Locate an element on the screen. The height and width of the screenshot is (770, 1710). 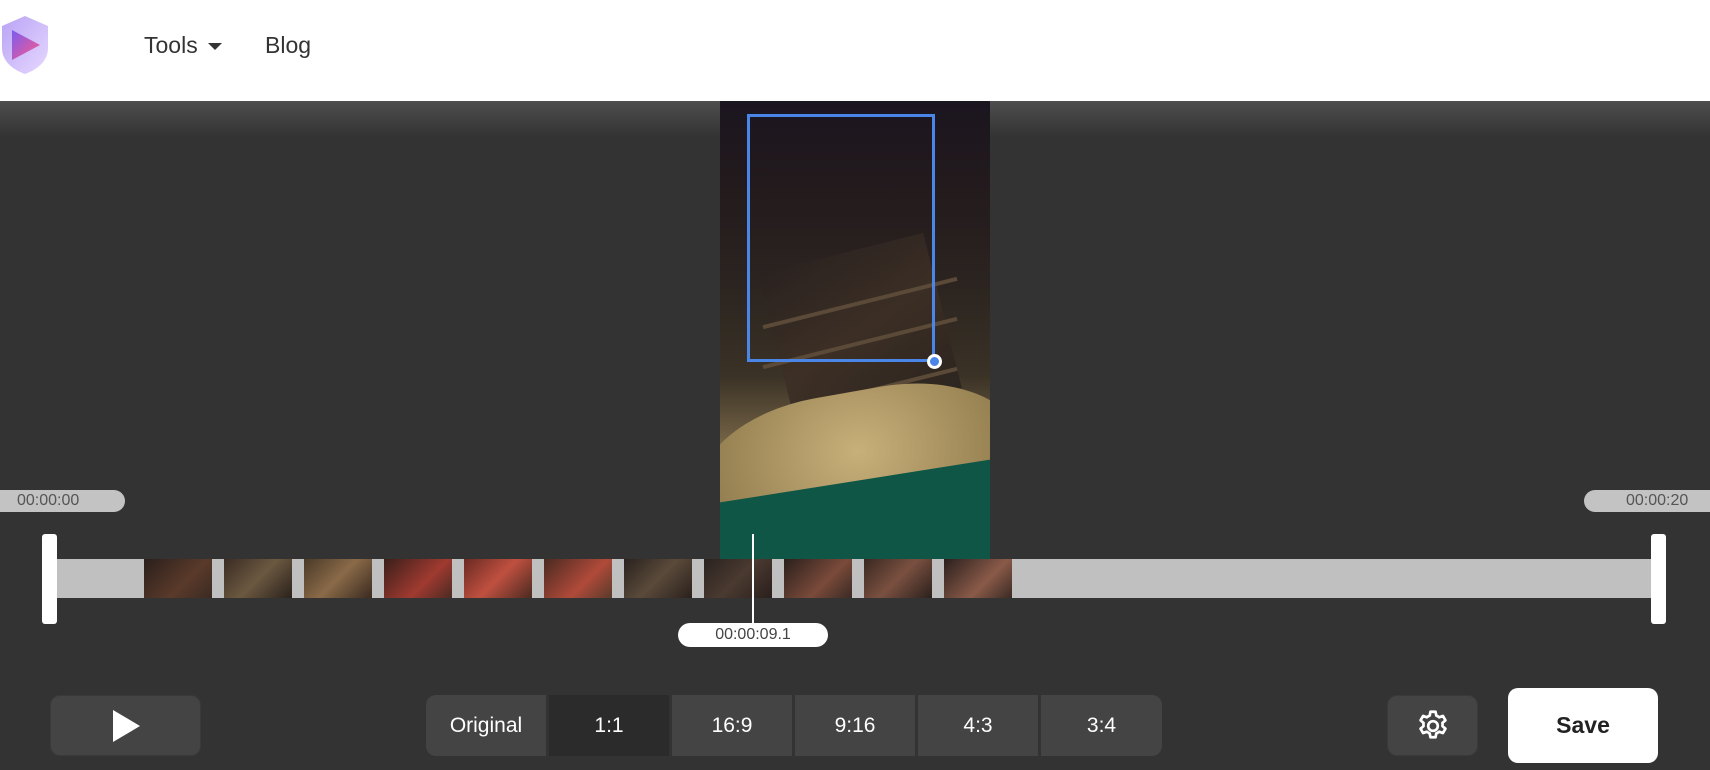
nav-blog-link: Blog is located at coordinates (288, 45).